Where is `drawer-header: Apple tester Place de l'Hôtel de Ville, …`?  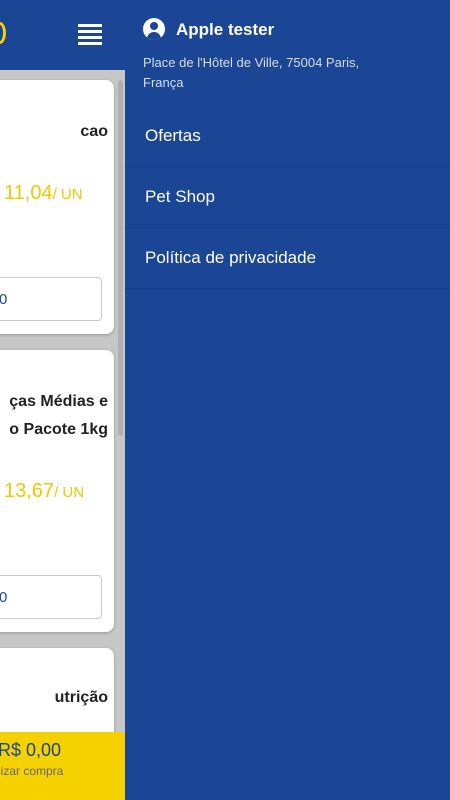 drawer-header: Apple tester Place de l'Hôtel de Ville, … is located at coordinates (287, 53).